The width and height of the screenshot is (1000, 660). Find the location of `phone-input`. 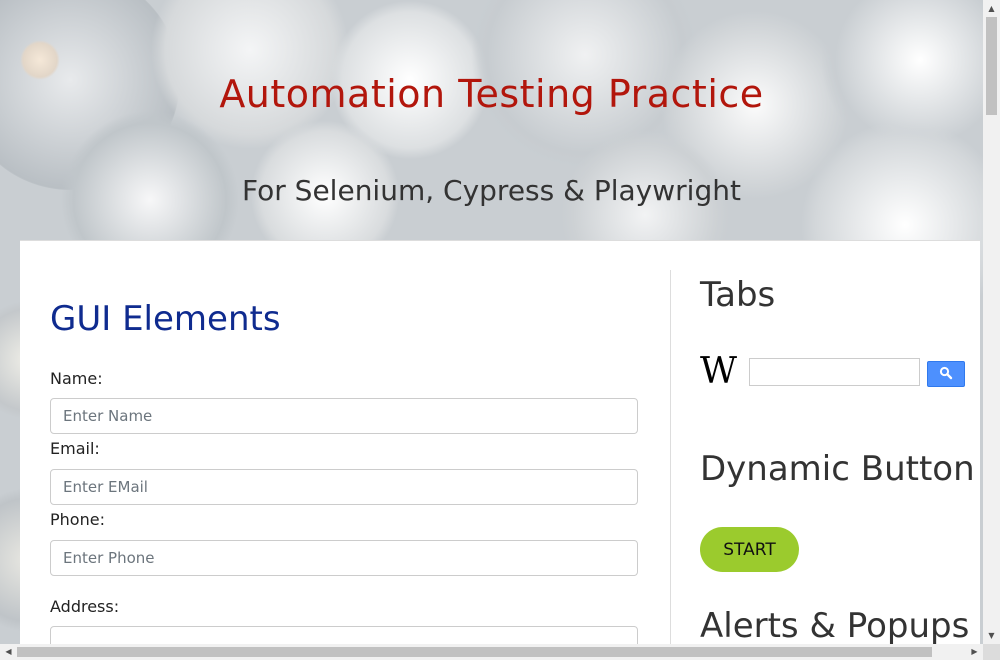

phone-input is located at coordinates (344, 558).